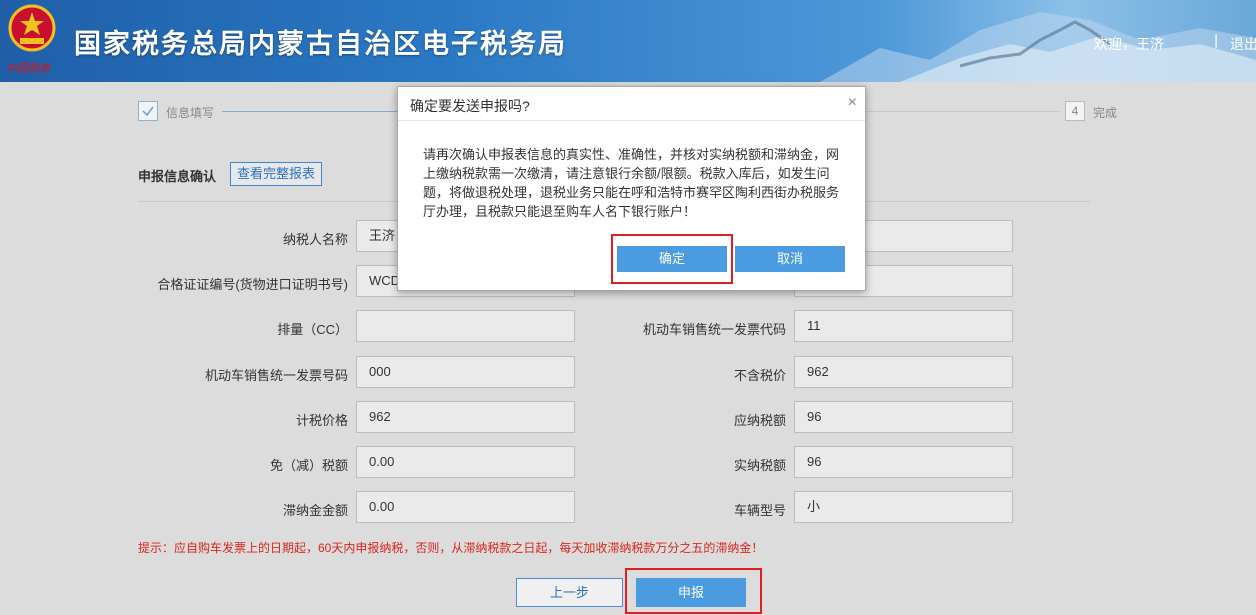 The image size is (1256, 615). Describe the element at coordinates (903, 326) in the screenshot. I see `field-invoice-code: 11` at that location.